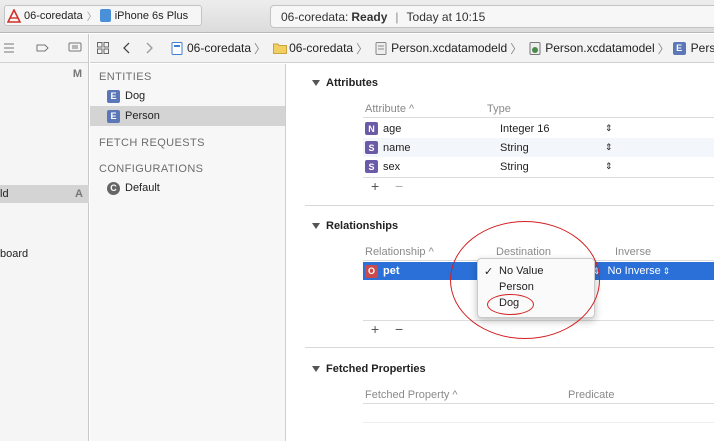  Describe the element at coordinates (4, 194) in the screenshot. I see `navigator-row-label: ld` at that location.